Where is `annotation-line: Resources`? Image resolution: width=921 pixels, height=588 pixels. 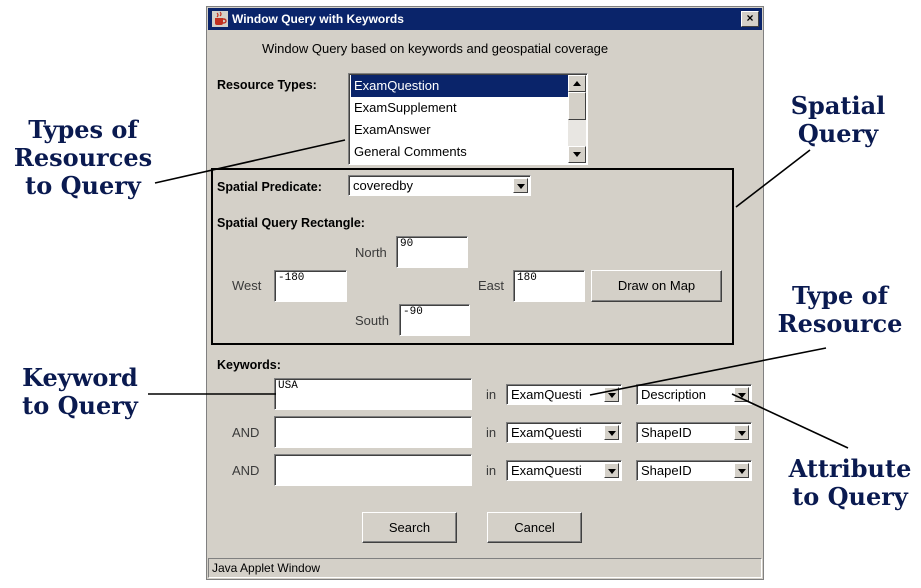
annotation-line: Resources is located at coordinates (83, 157).